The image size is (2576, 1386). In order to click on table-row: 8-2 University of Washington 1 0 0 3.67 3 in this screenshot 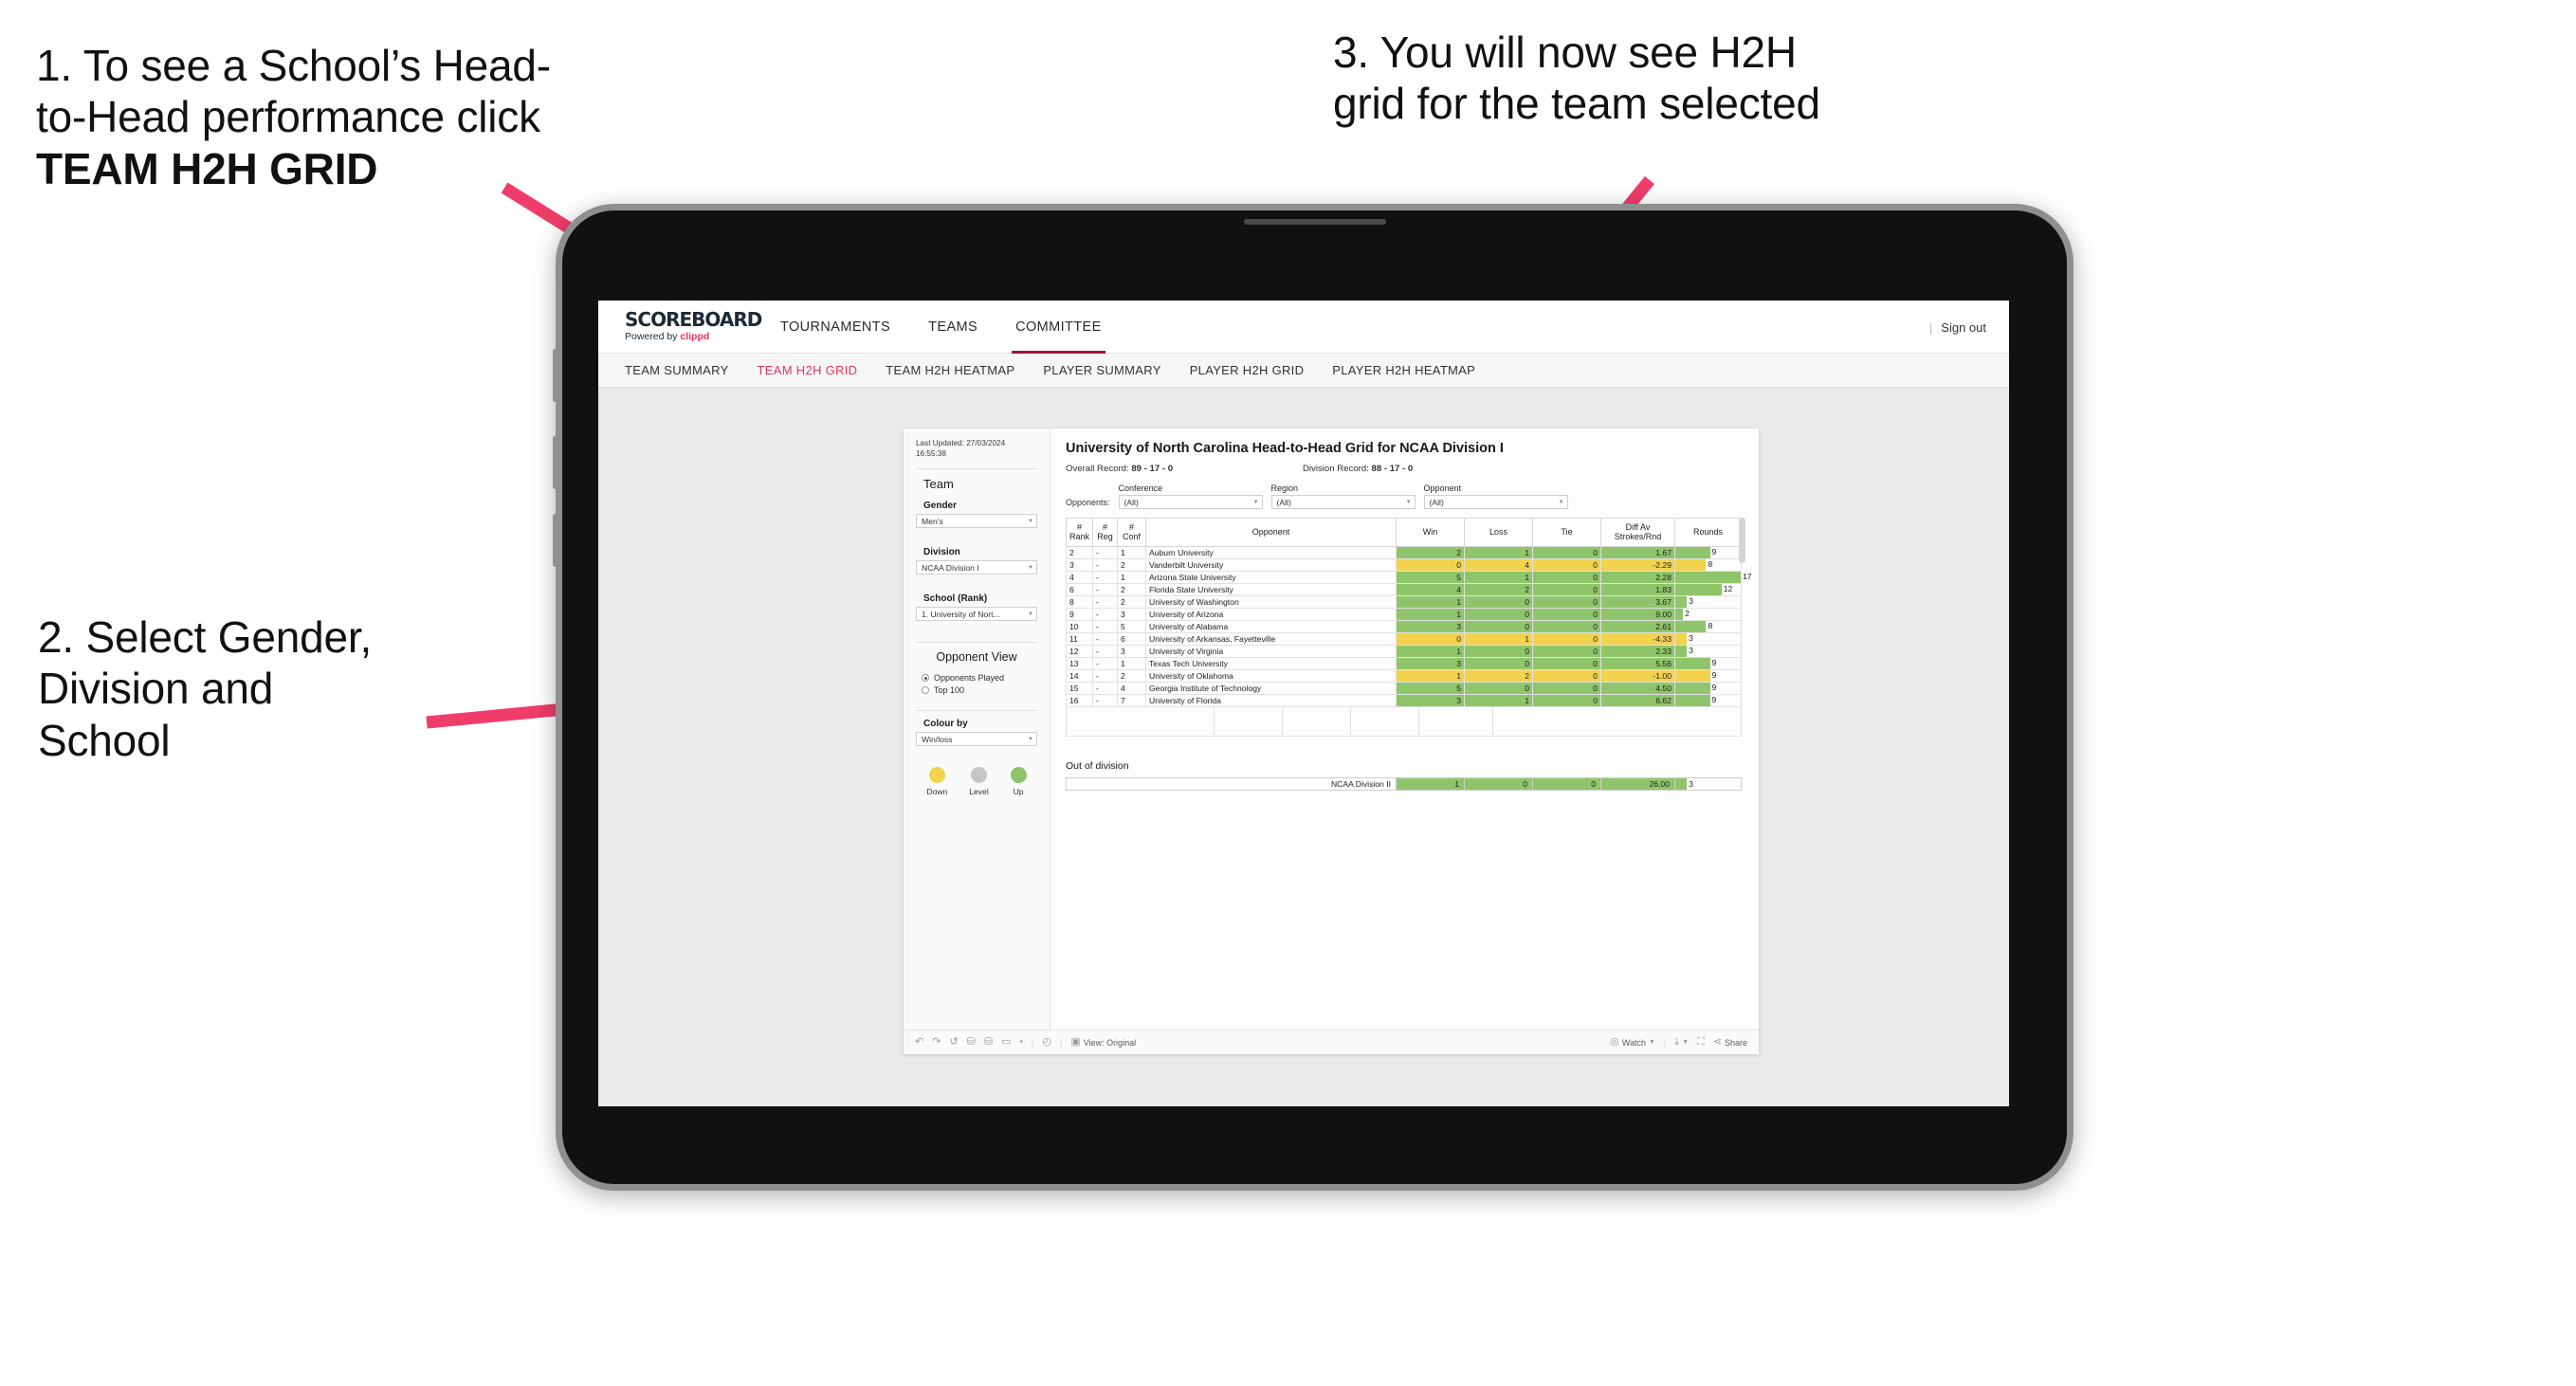, I will do `click(1404, 602)`.